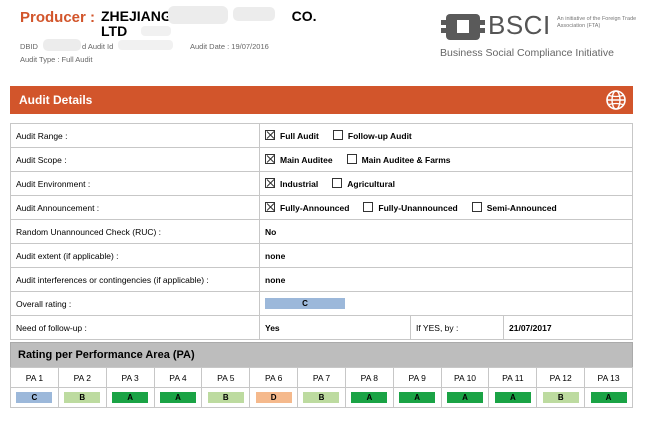 This screenshot has height=424, width=663. Describe the element at coordinates (306, 160) in the screenshot. I see `option-label: Main Auditee` at that location.